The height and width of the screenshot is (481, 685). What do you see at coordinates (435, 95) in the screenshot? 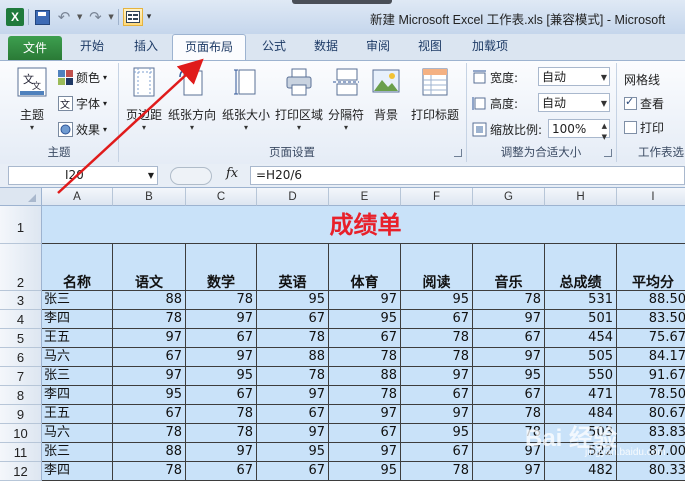
I see `print-titles-button: 打印标题` at bounding box center [435, 95].